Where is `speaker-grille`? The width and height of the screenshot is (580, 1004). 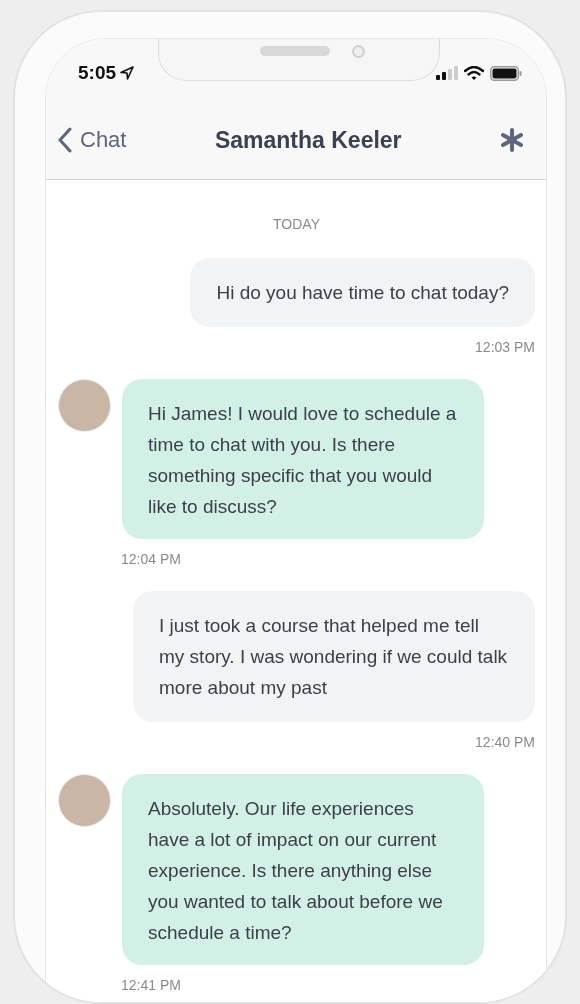 speaker-grille is located at coordinates (295, 51).